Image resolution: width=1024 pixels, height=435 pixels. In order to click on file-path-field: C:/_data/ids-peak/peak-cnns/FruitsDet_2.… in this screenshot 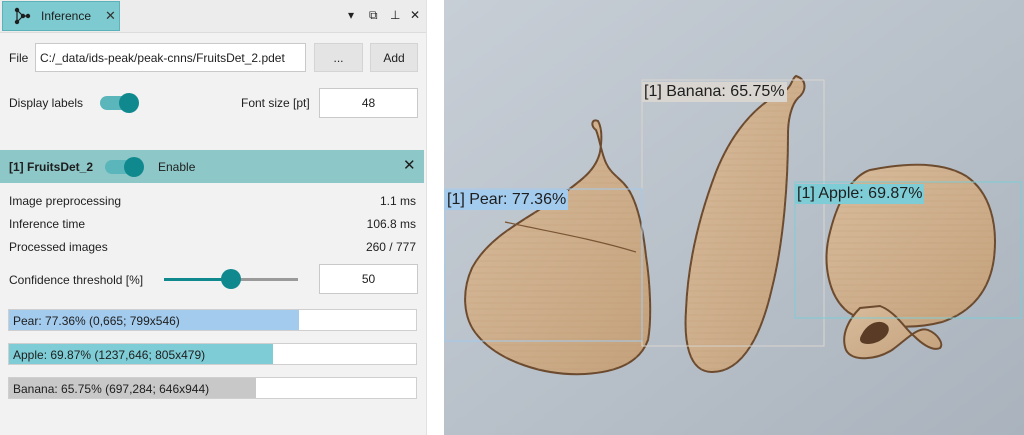, I will do `click(170, 57)`.